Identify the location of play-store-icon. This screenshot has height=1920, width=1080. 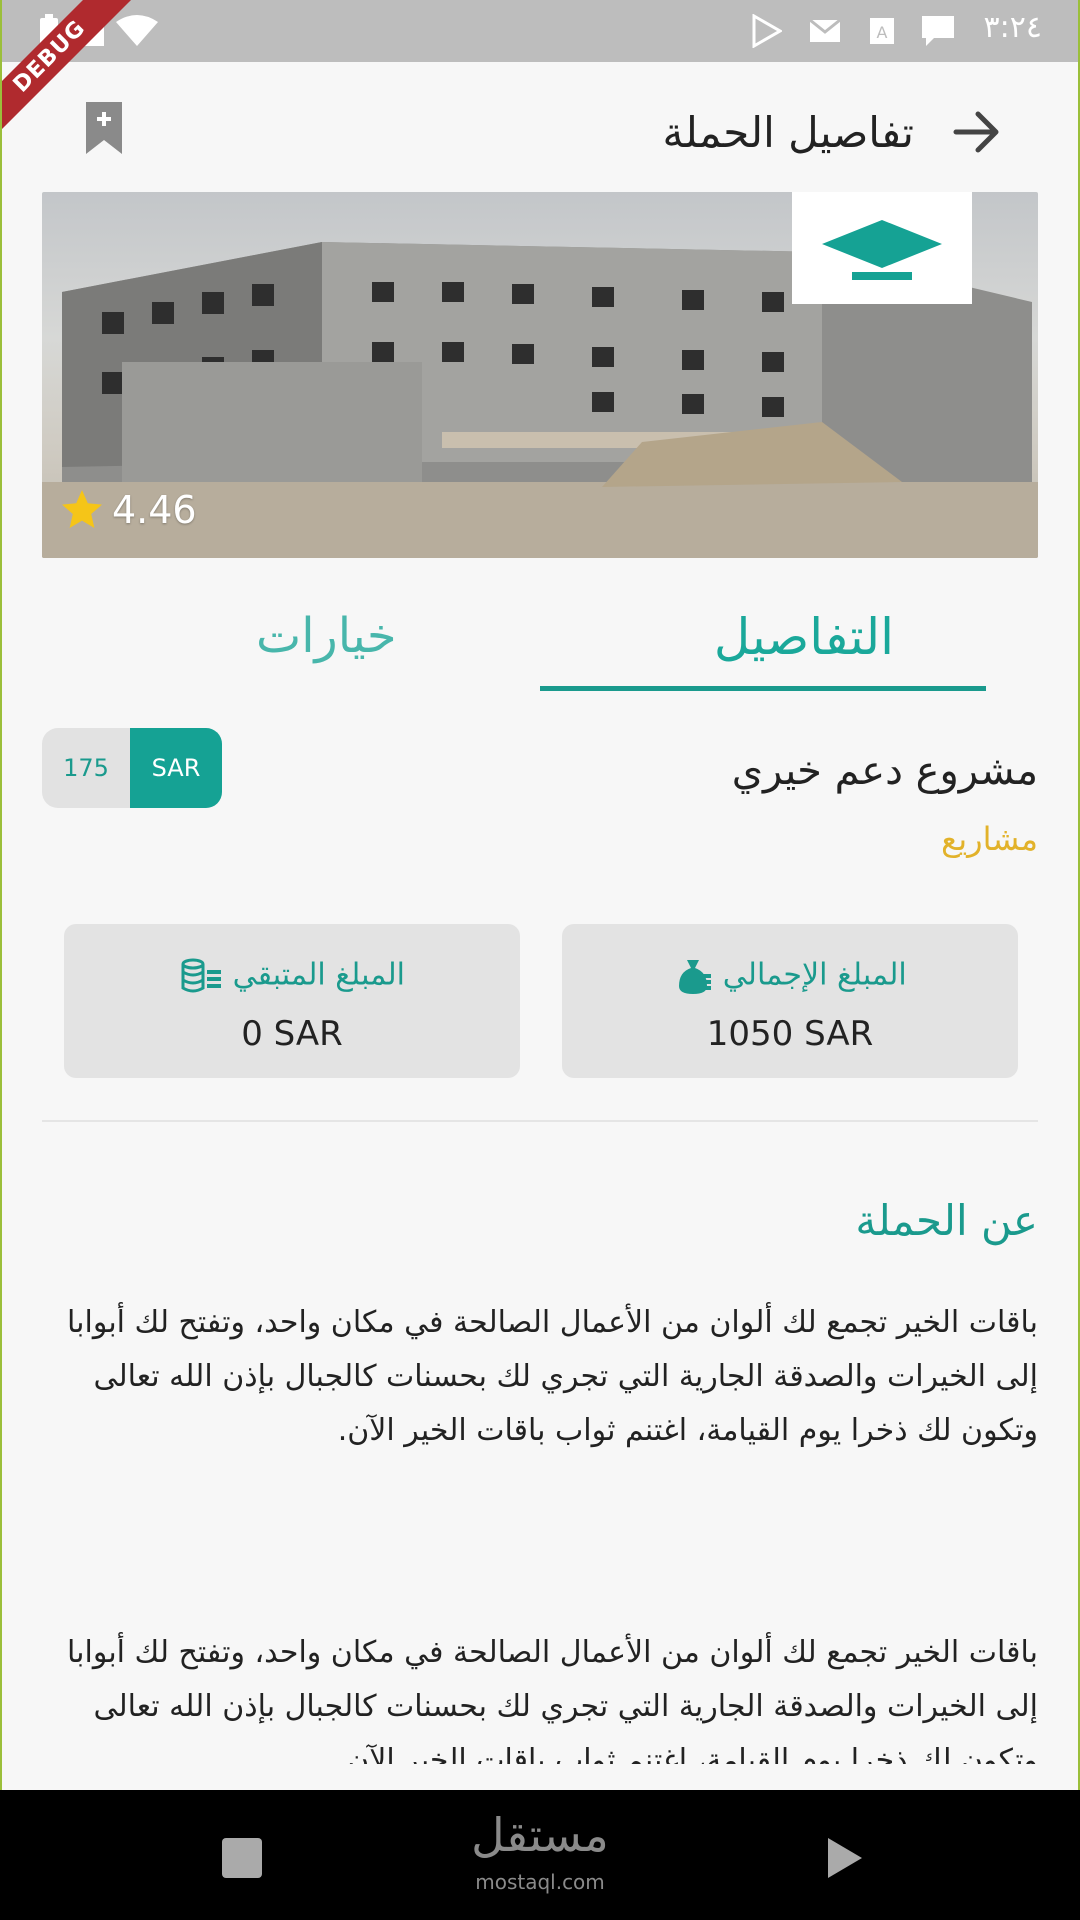
(767, 31).